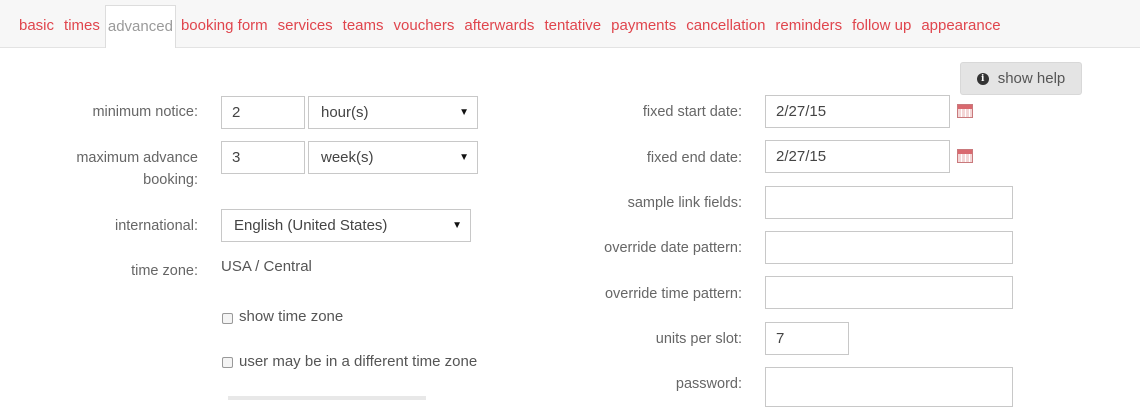 Image resolution: width=1140 pixels, height=407 pixels. I want to click on fixed-start-date-input: 2/27/15, so click(857, 111).